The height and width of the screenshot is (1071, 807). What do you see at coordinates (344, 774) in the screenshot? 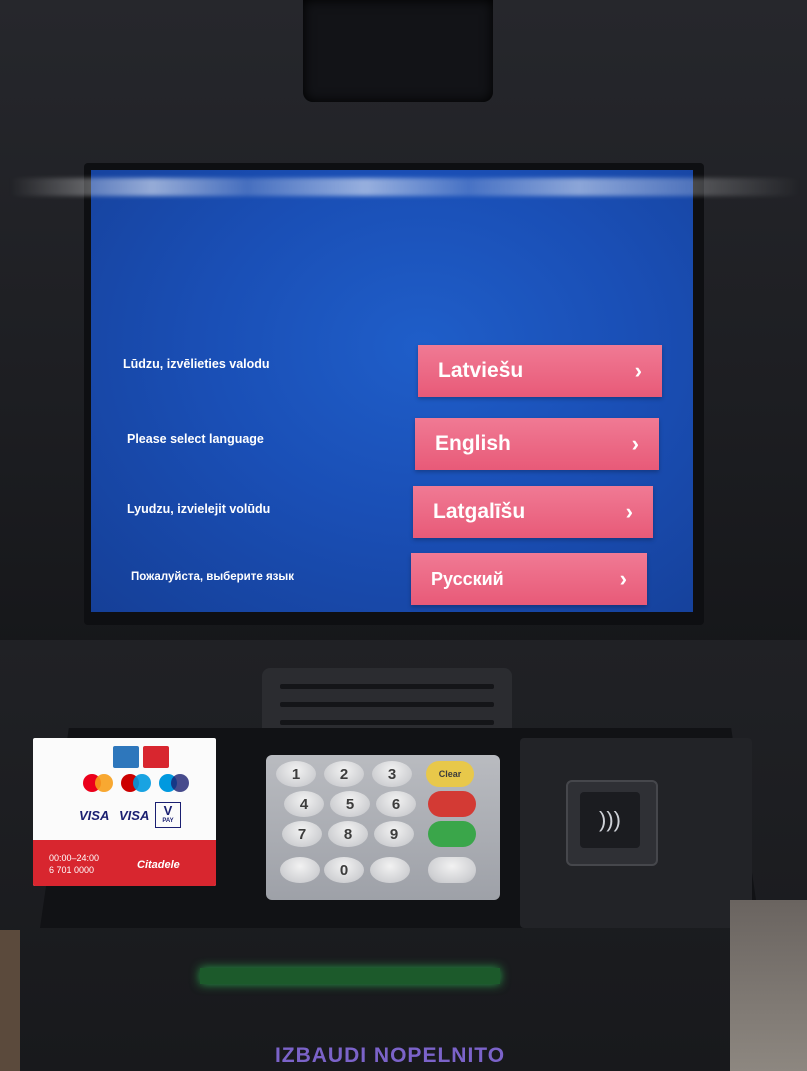
I see `key-2: 2` at bounding box center [344, 774].